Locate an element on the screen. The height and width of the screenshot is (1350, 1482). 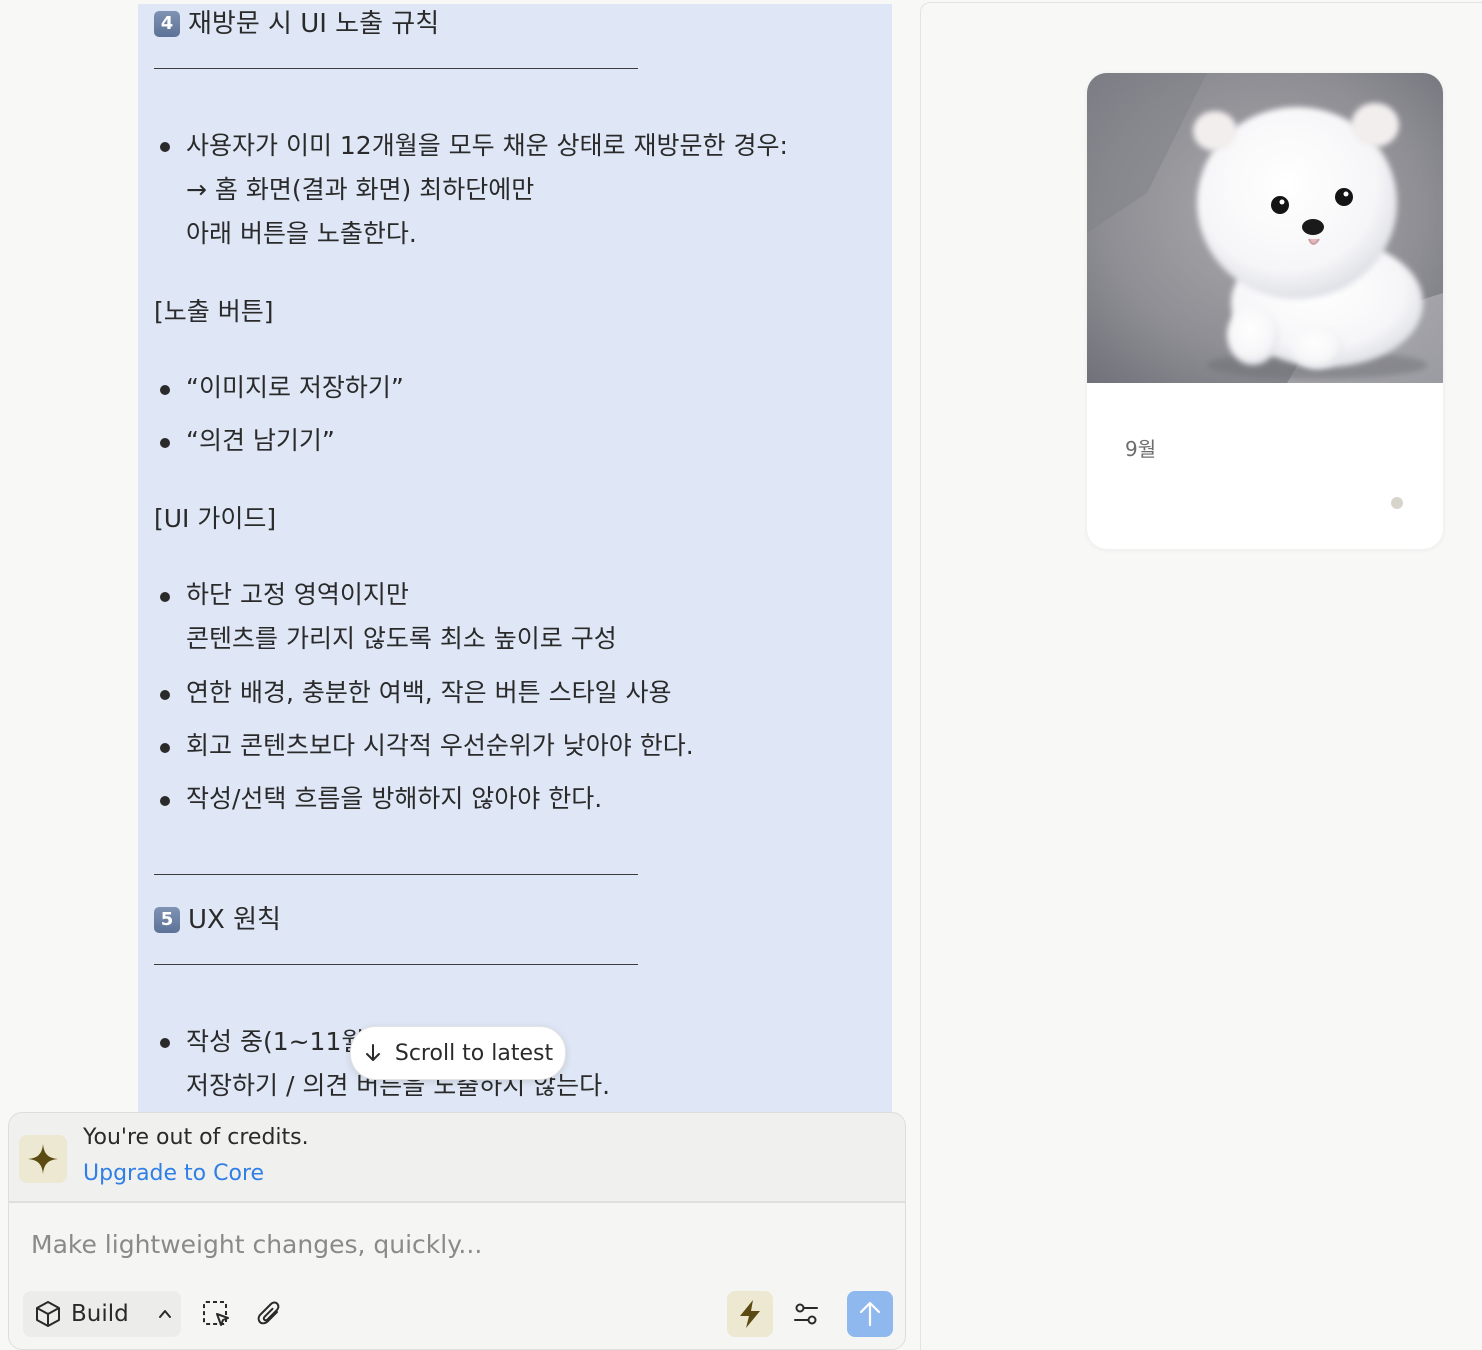
sparkle-icon is located at coordinates (43, 1159).